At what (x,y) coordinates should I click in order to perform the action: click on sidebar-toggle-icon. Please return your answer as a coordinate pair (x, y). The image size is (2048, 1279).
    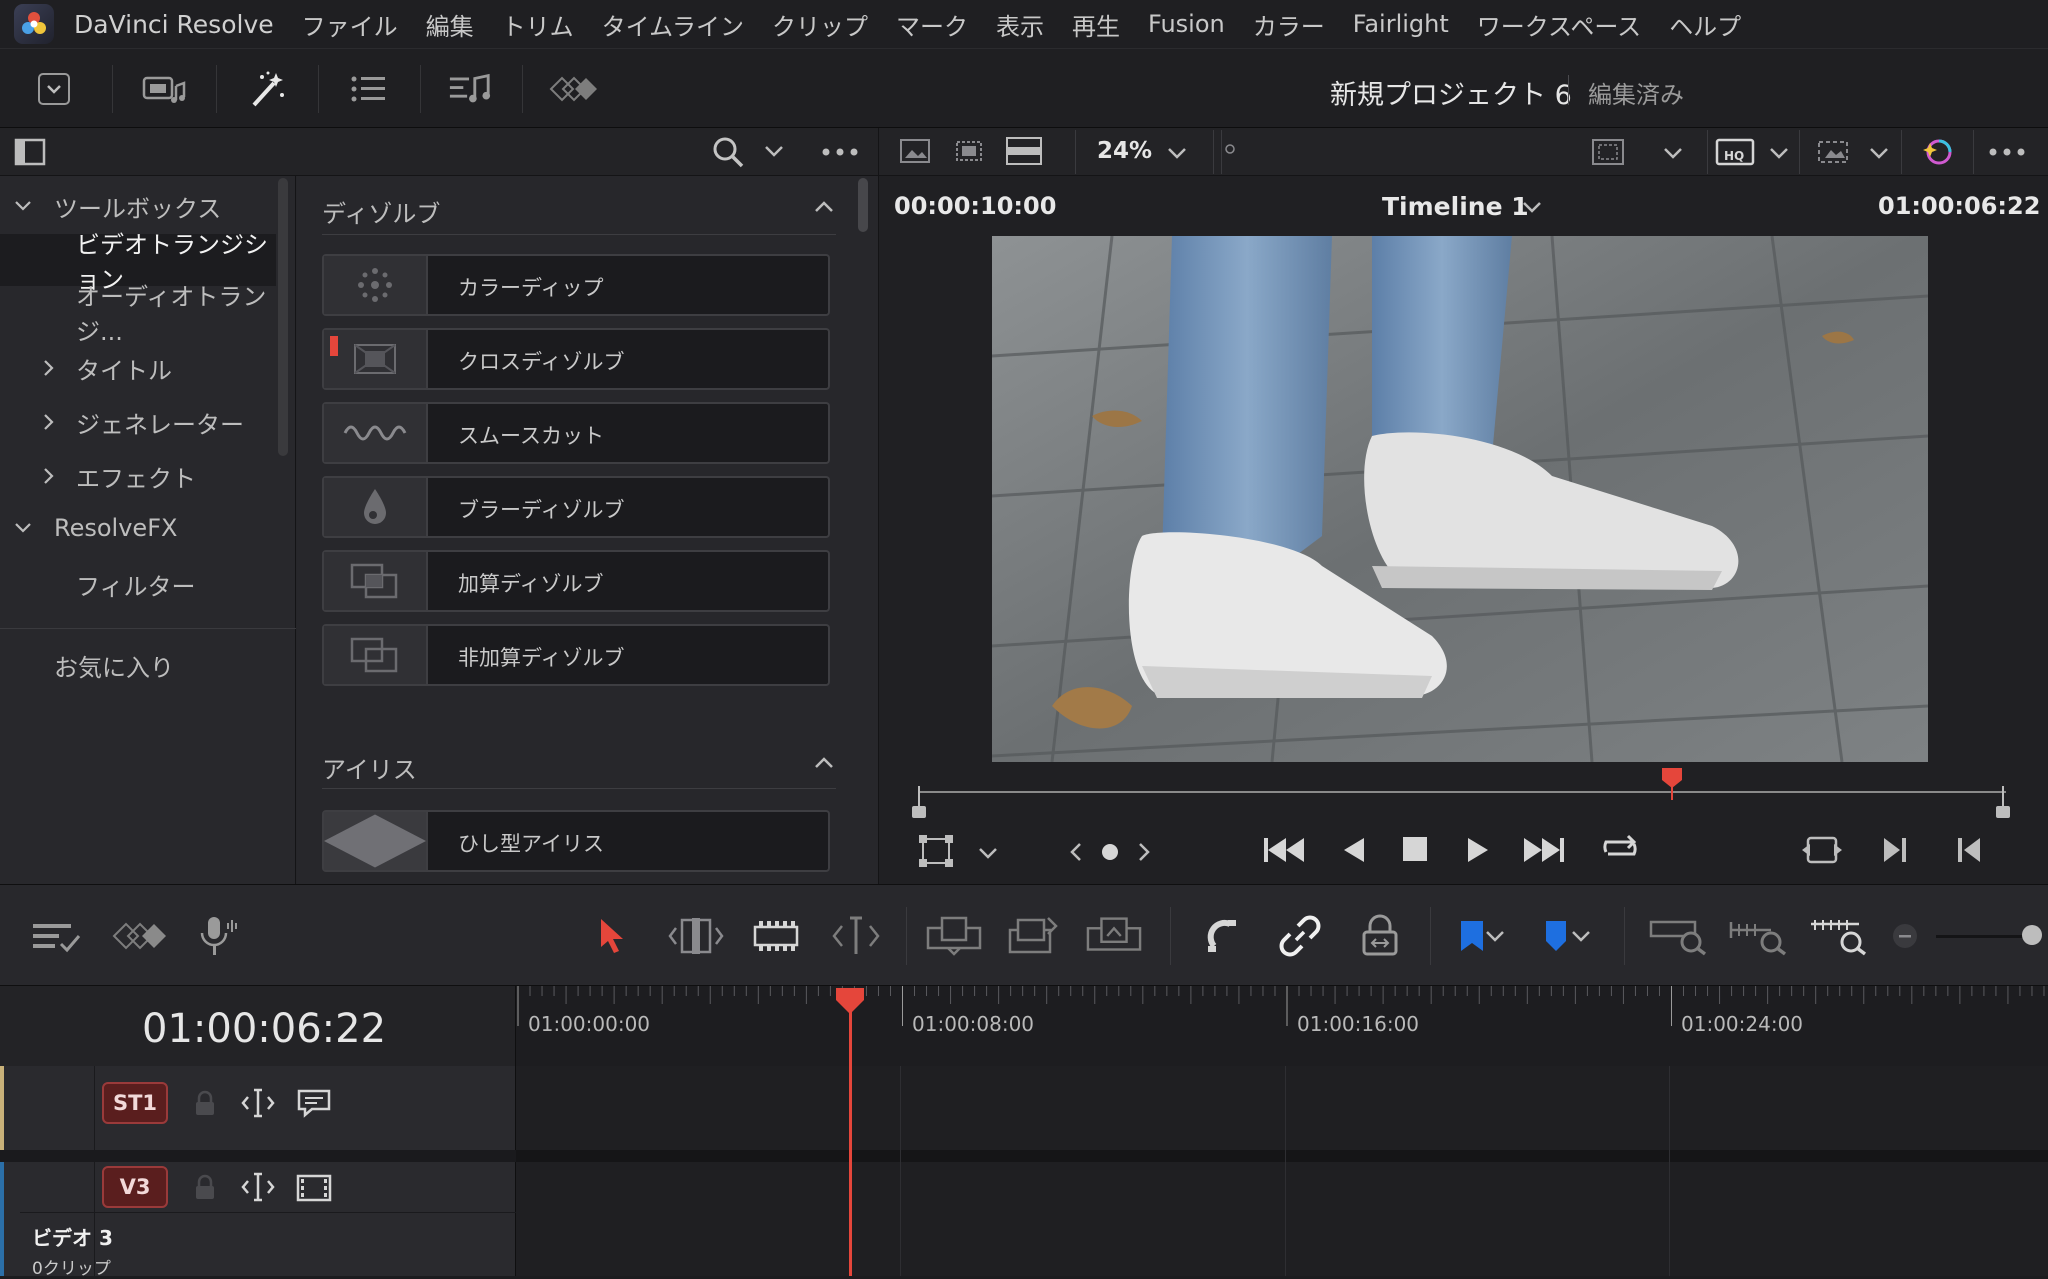
    Looking at the image, I should click on (30, 152).